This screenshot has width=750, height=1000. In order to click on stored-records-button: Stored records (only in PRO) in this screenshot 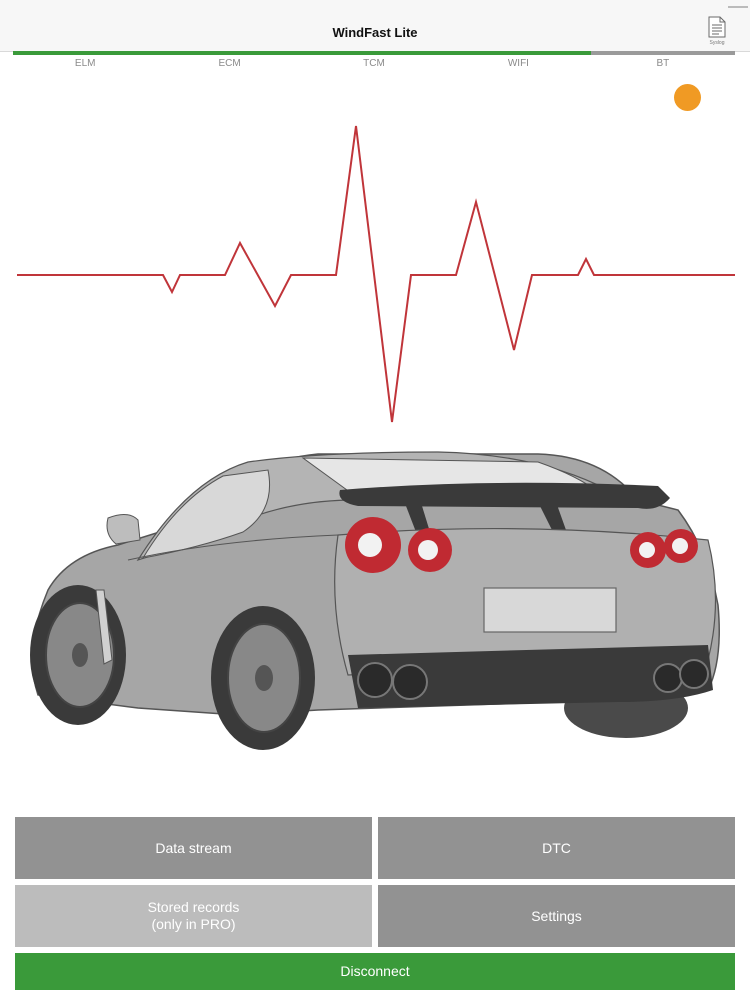, I will do `click(193, 916)`.